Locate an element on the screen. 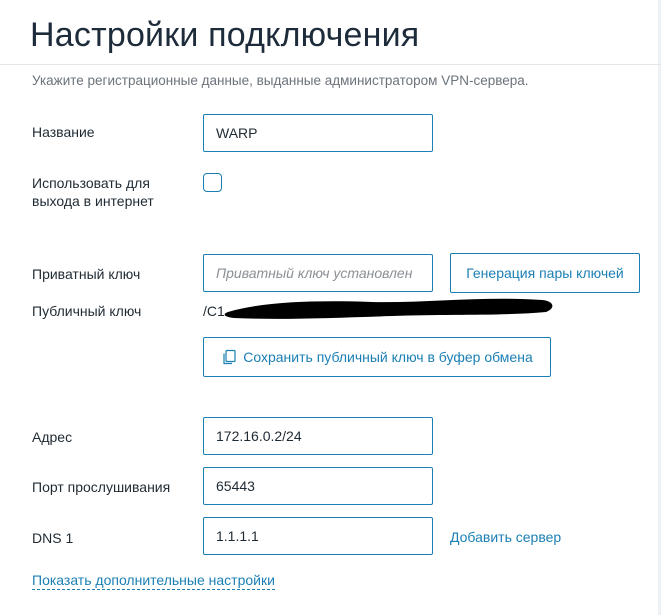  generate-keys-button: Генерация пары ключей is located at coordinates (545, 273).